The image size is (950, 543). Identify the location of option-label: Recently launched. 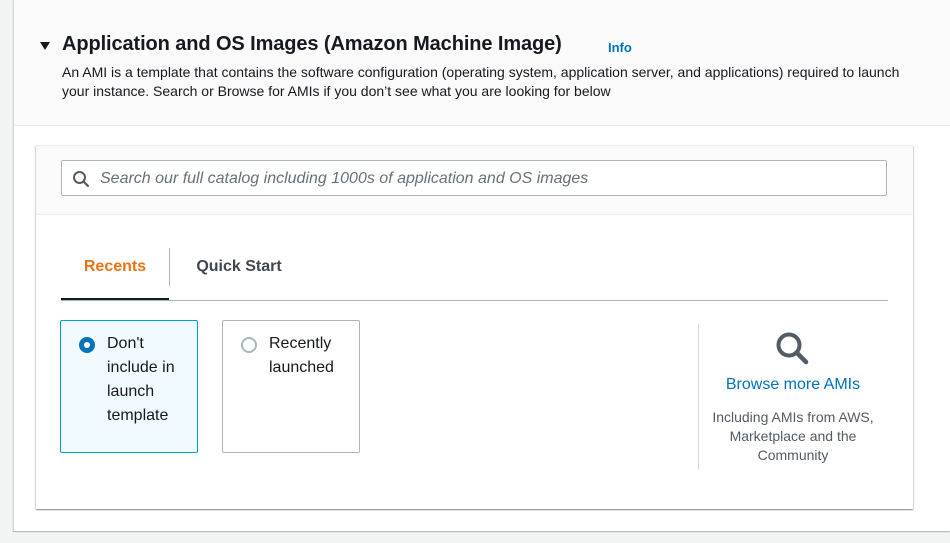
(301, 355).